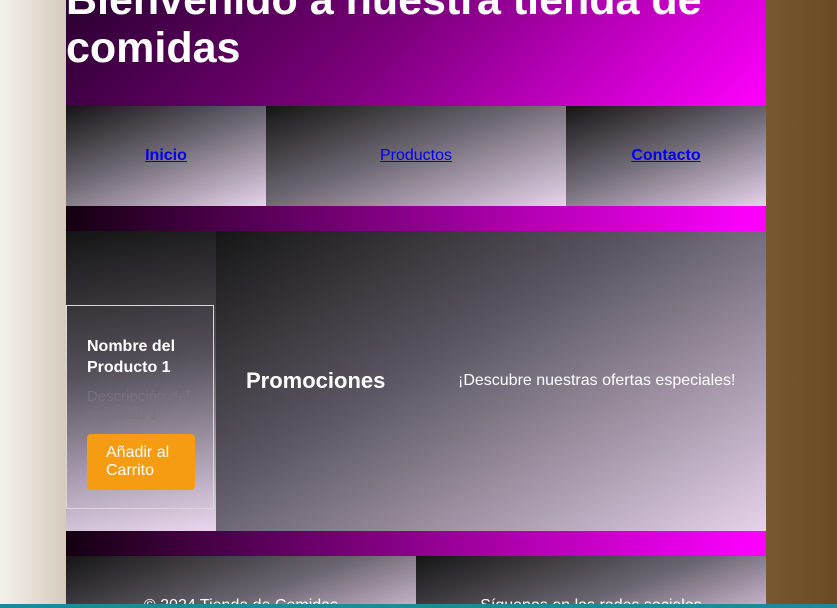 The height and width of the screenshot is (608, 837). I want to click on page-header: Bienvenido a nuestra tienda de comidas, so click(416, 53).